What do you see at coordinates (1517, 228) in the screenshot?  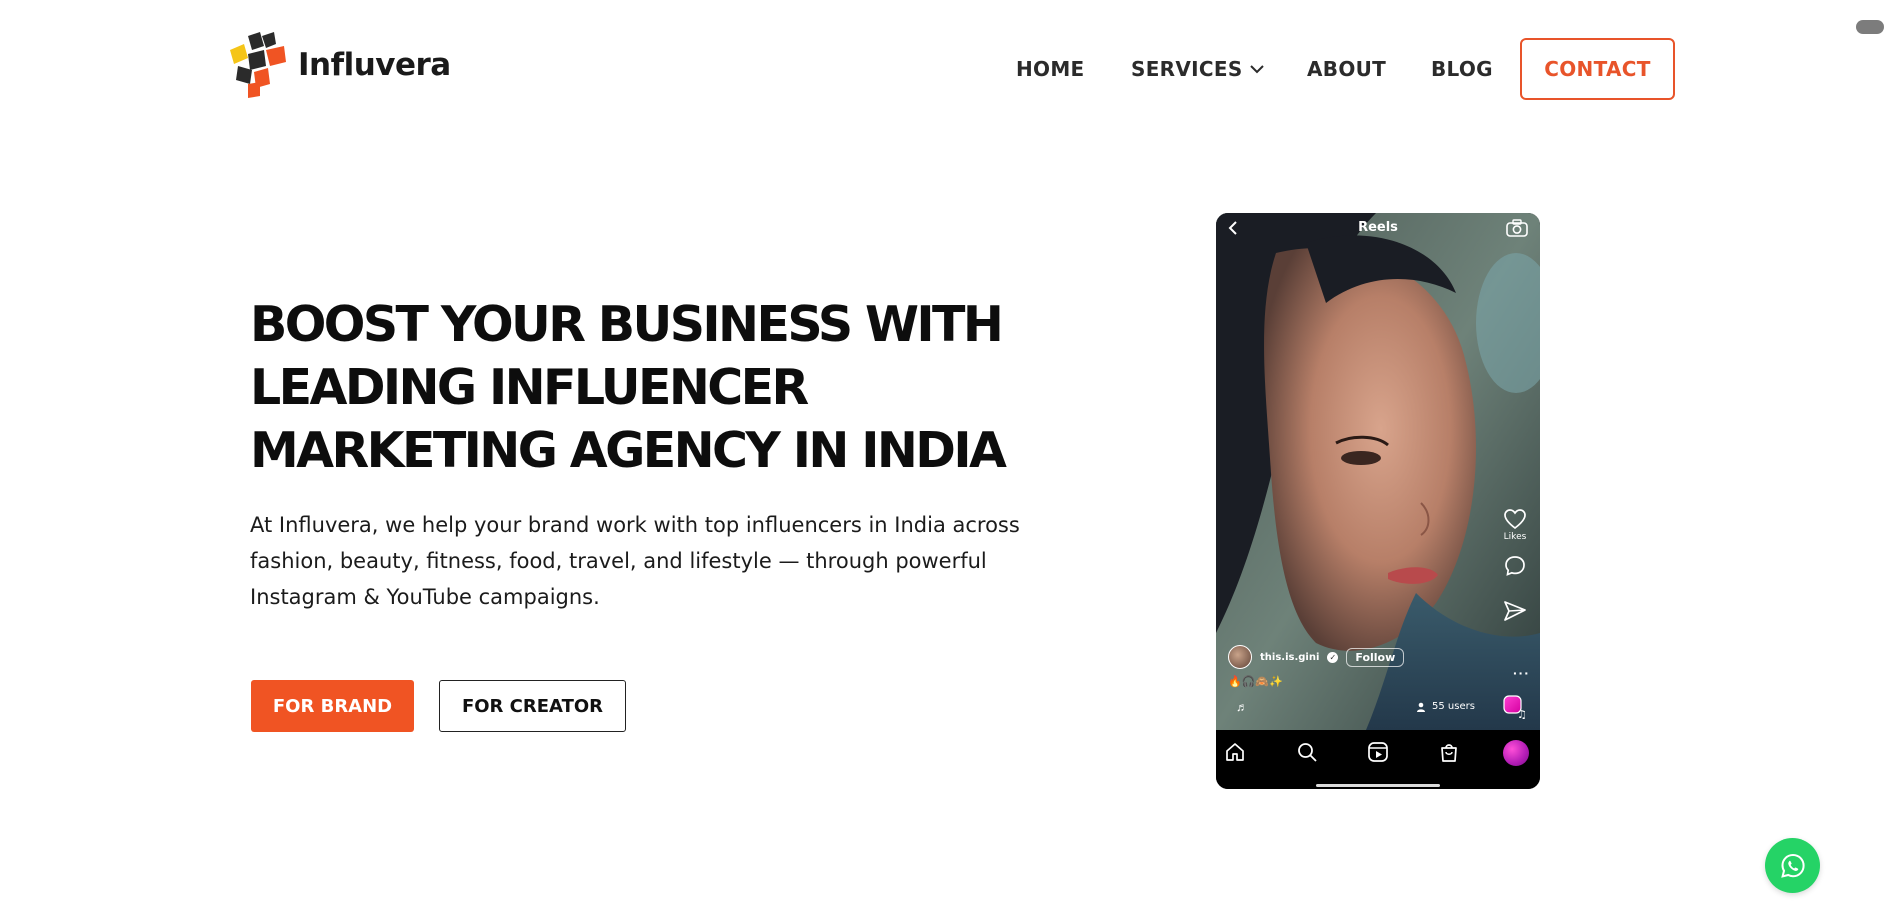 I see `camera-icon` at bounding box center [1517, 228].